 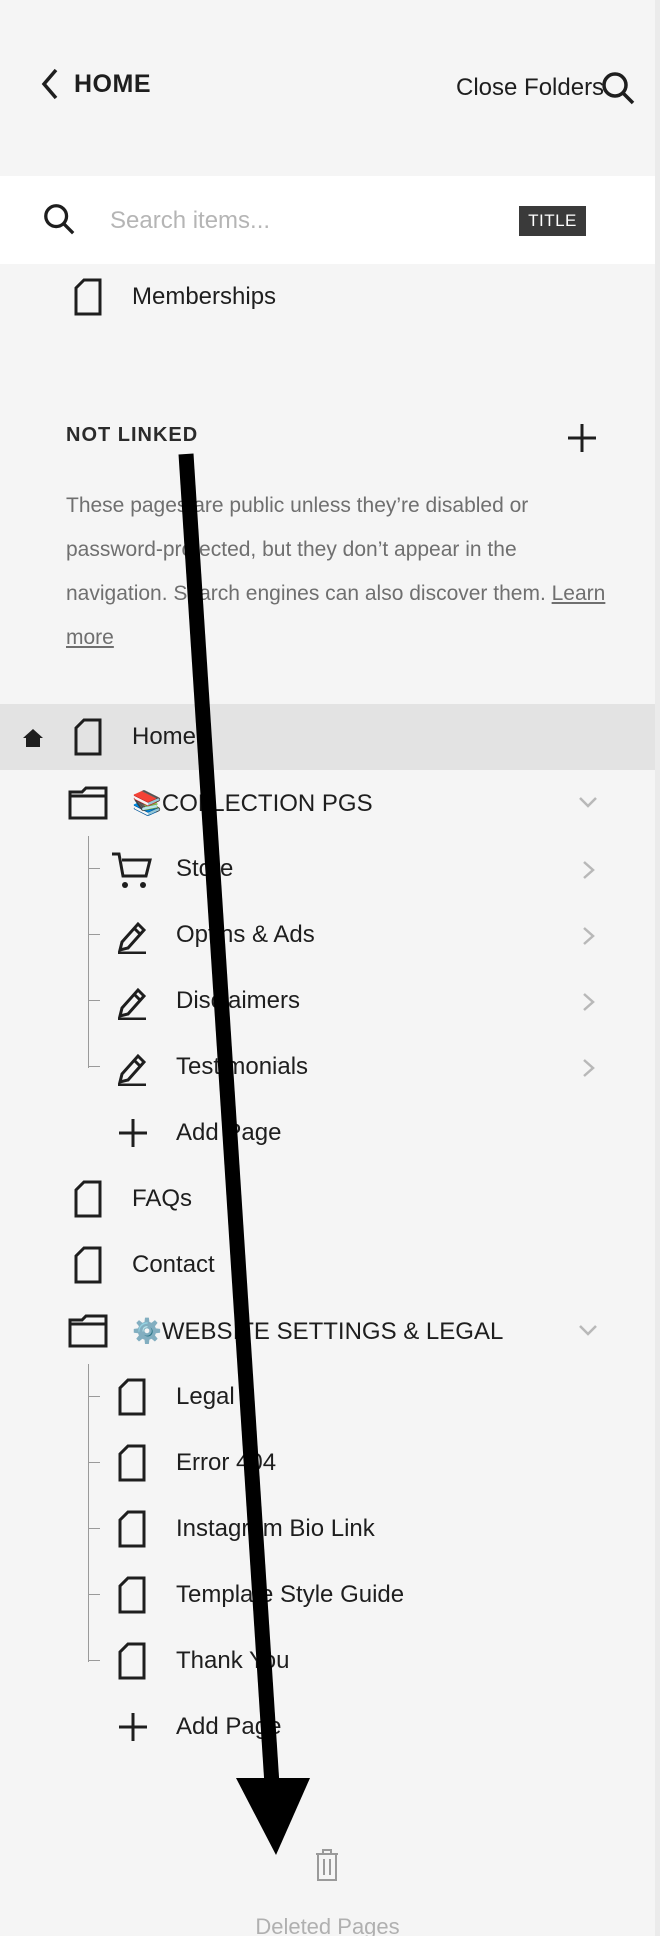 I want to click on page-item-home: Home, so click(x=327, y=737).